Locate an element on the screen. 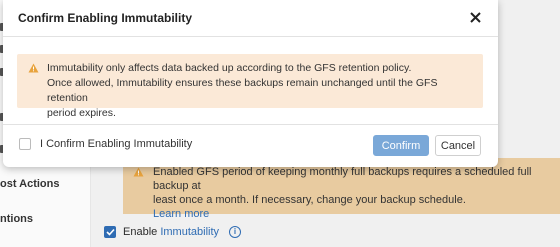 This screenshot has height=247, width=560. close-button is located at coordinates (475, 17).